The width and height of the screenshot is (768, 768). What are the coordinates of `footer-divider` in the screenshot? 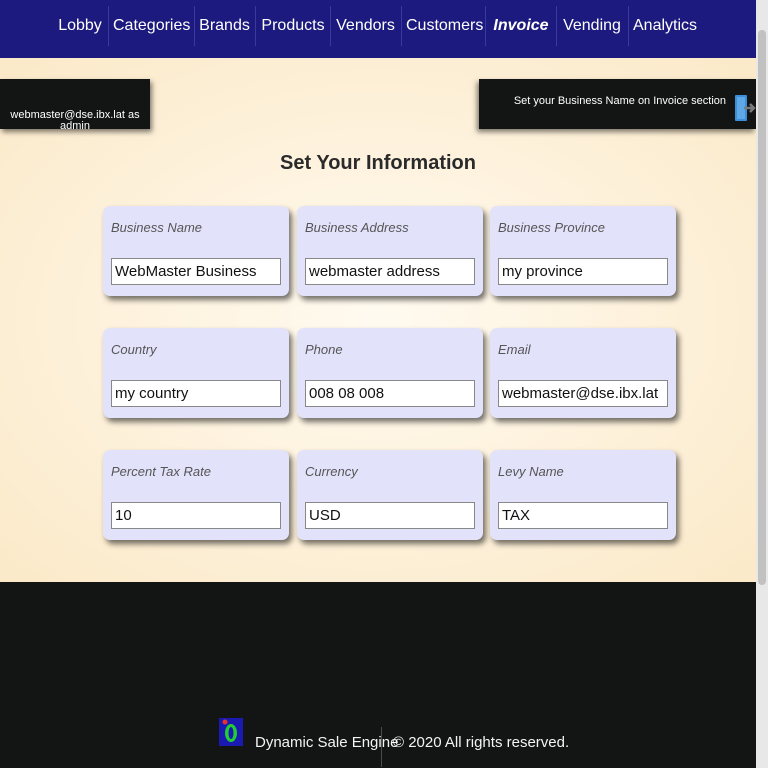 It's located at (381, 747).